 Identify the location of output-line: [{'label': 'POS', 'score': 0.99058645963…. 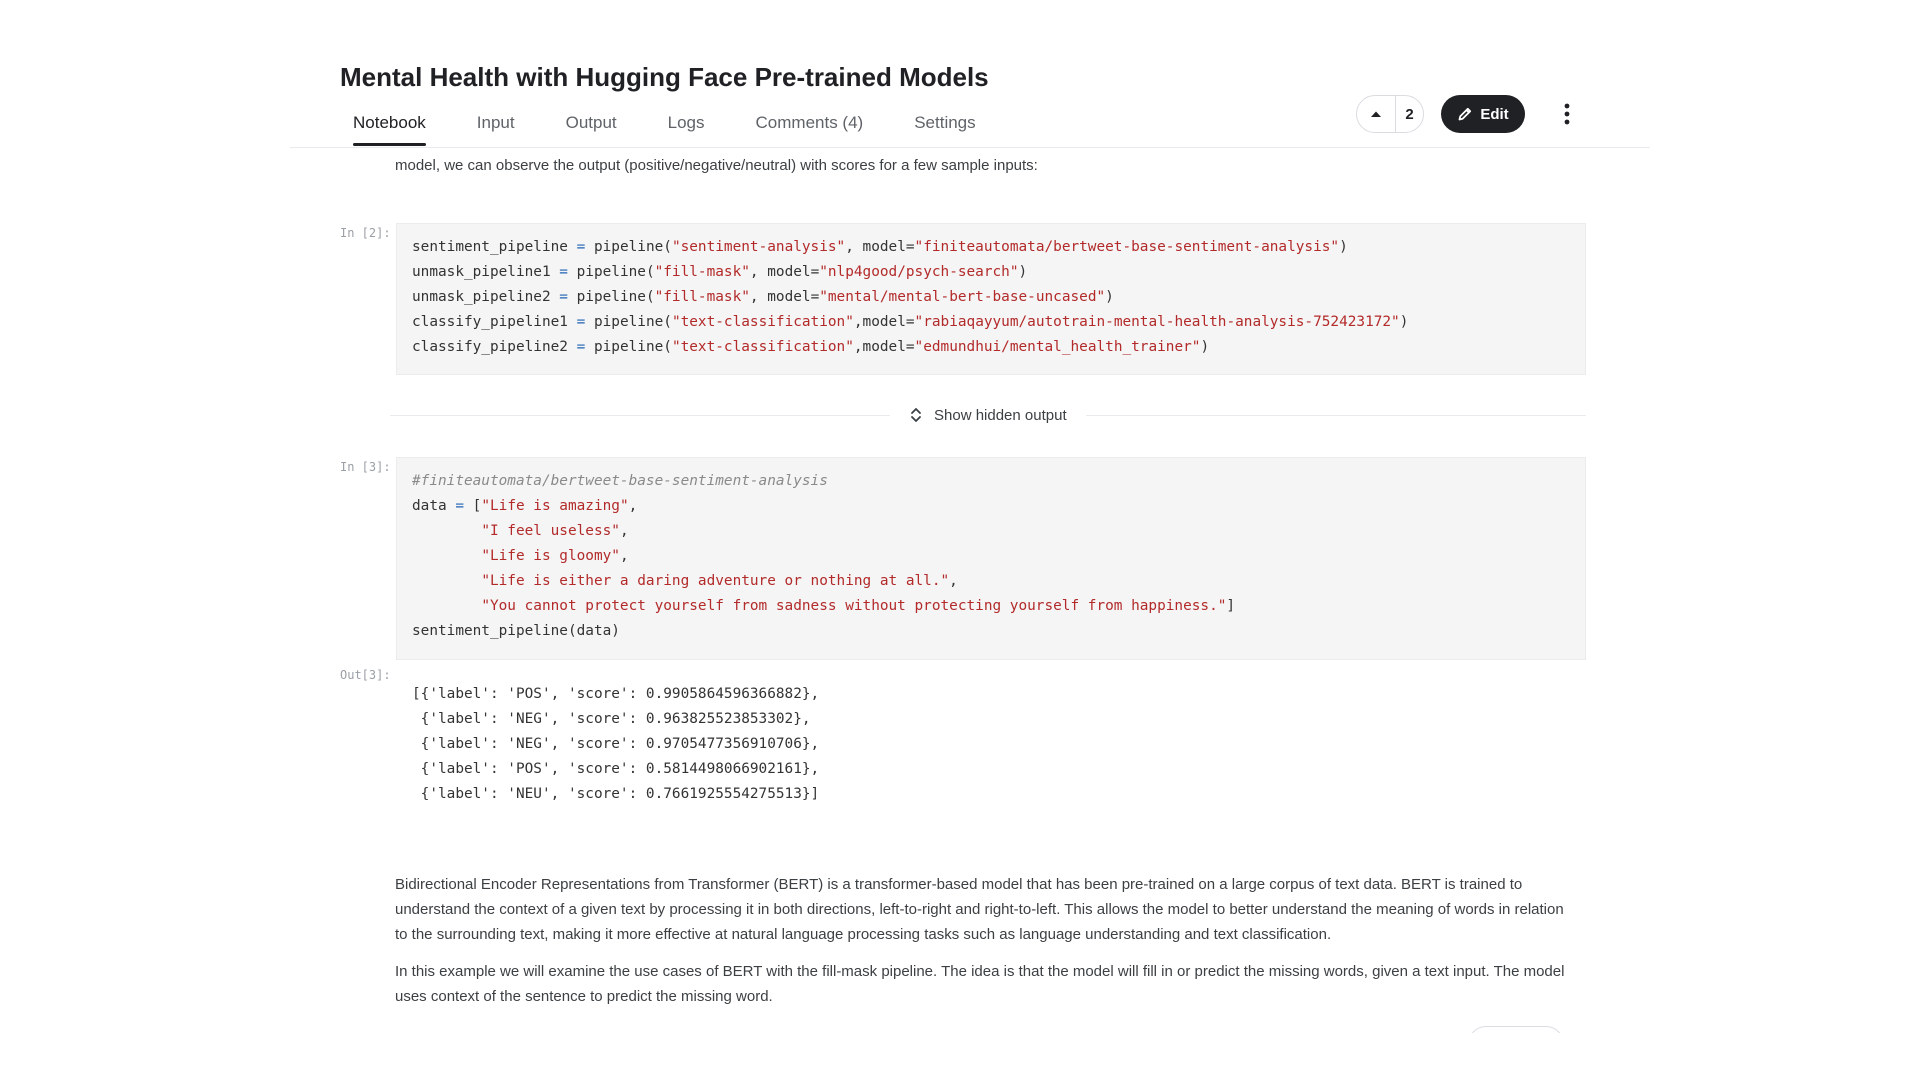
(616, 694).